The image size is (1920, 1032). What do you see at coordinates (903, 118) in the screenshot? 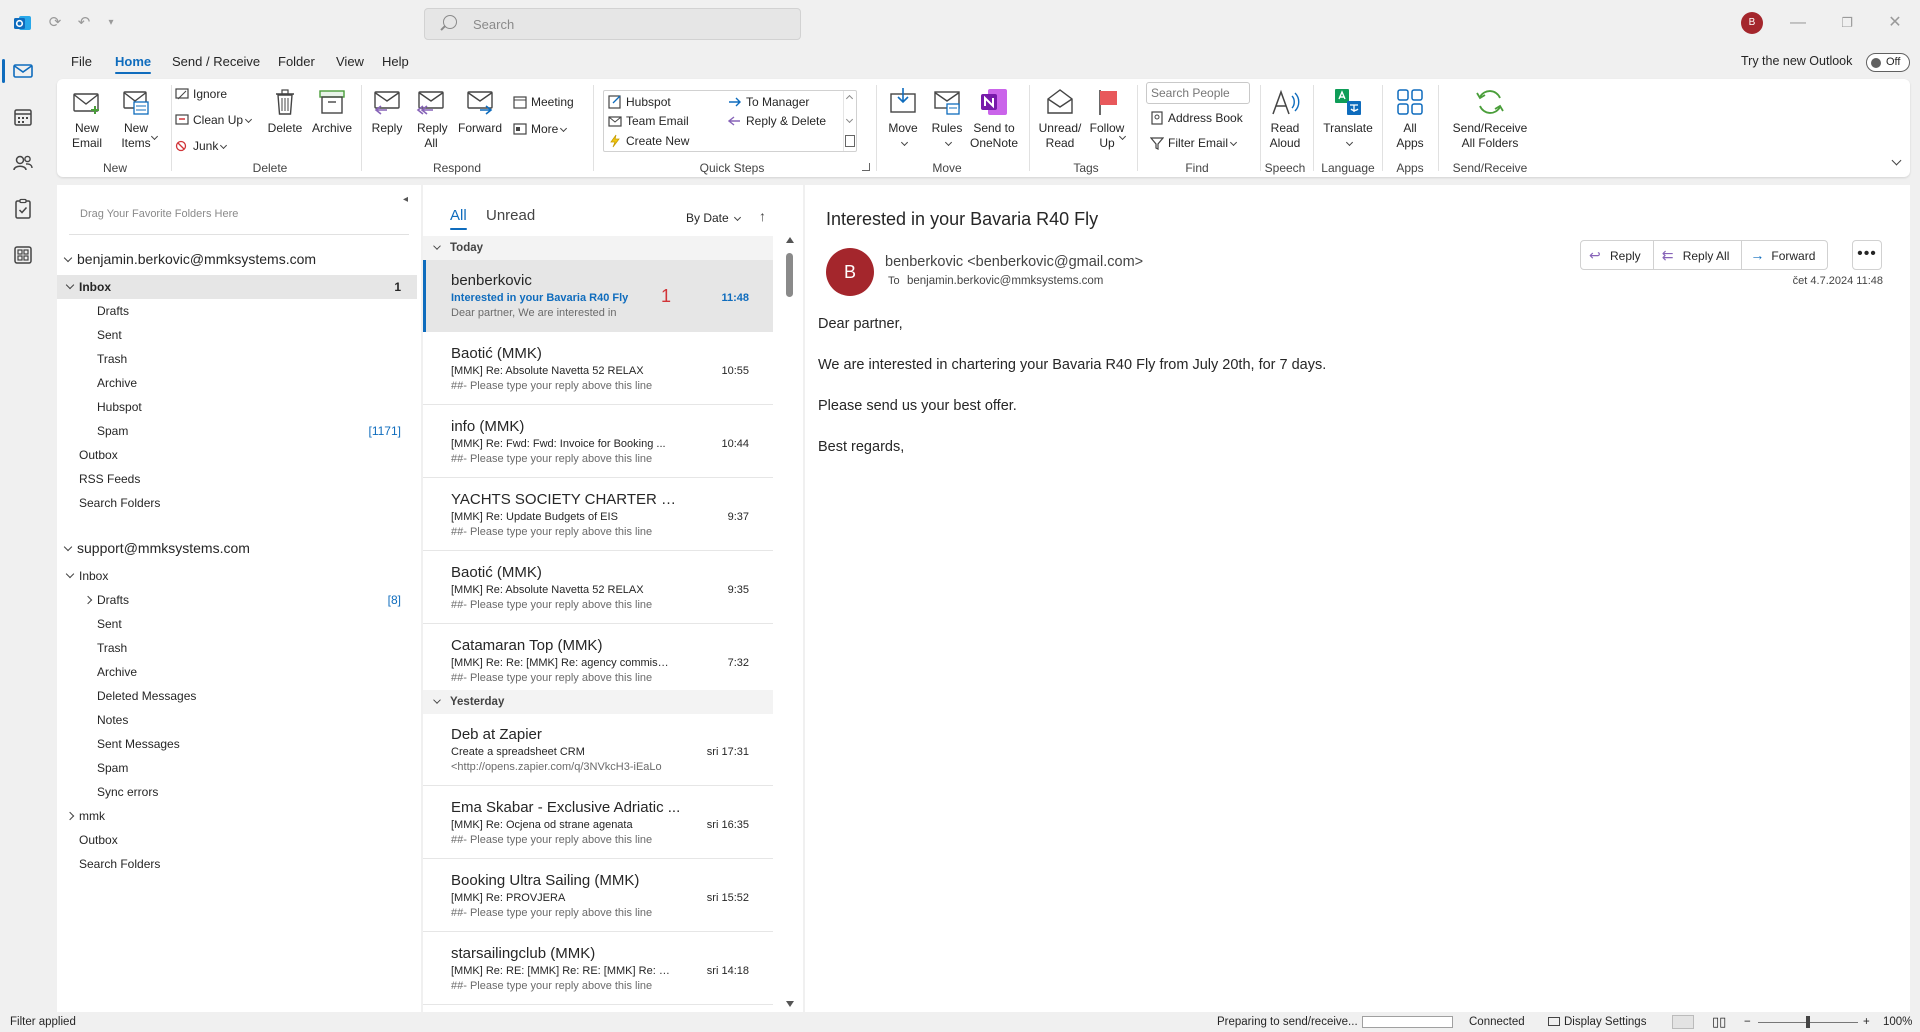
I see `move-button: Move` at bounding box center [903, 118].